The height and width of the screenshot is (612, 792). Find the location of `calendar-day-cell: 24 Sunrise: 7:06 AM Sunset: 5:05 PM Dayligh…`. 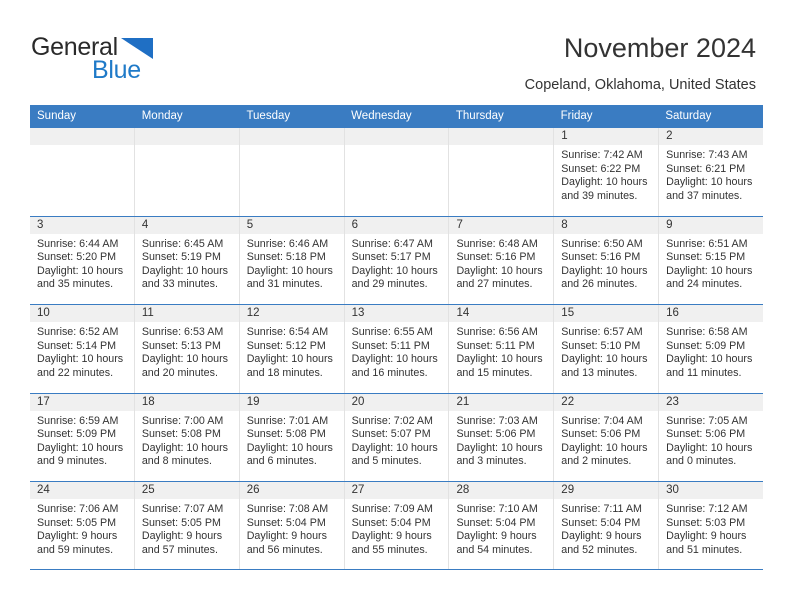

calendar-day-cell: 24 Sunrise: 7:06 AM Sunset: 5:05 PM Dayligh… is located at coordinates (82, 525).